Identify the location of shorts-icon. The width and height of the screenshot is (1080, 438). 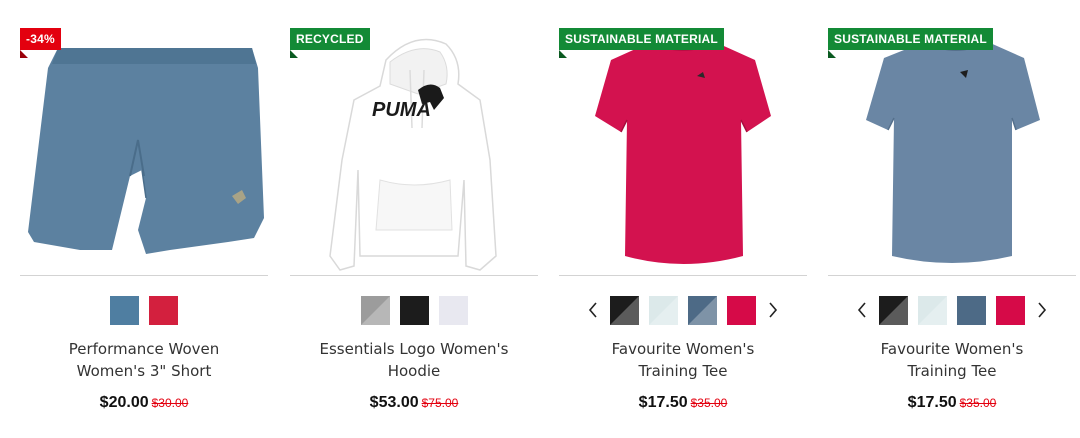
(146, 151).